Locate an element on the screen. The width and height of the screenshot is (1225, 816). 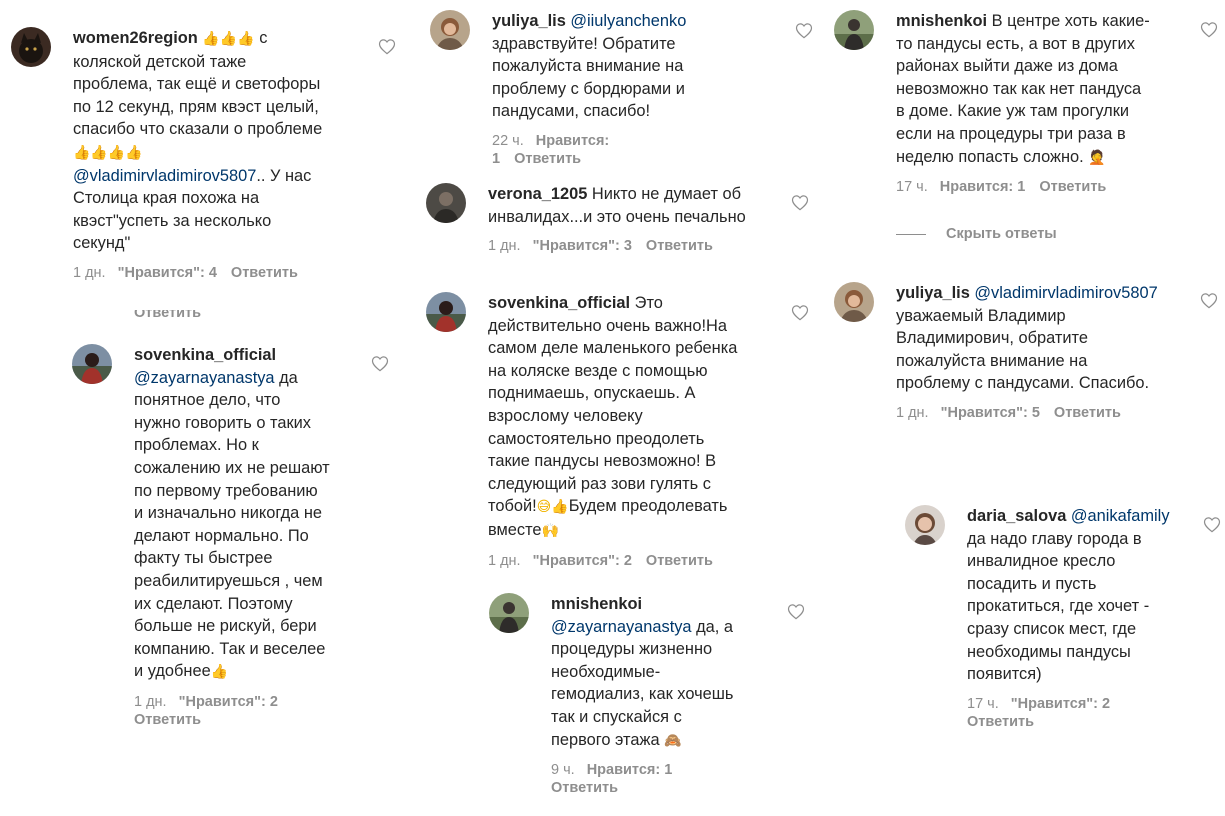
comment-line: sovenkina_official is located at coordinates (232, 355).